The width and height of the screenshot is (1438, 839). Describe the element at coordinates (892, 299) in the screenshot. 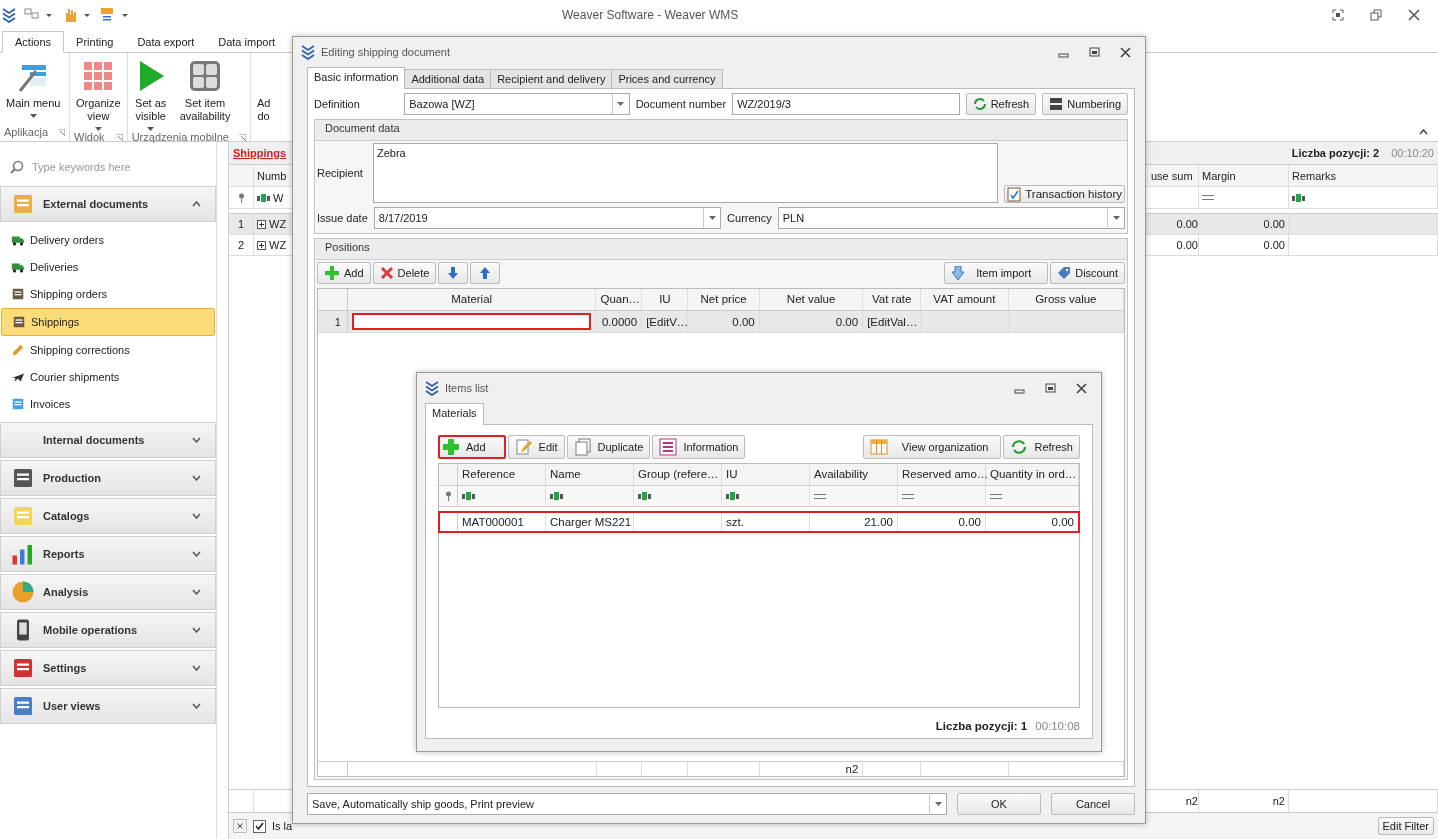

I see `column-header: Vat rate` at that location.